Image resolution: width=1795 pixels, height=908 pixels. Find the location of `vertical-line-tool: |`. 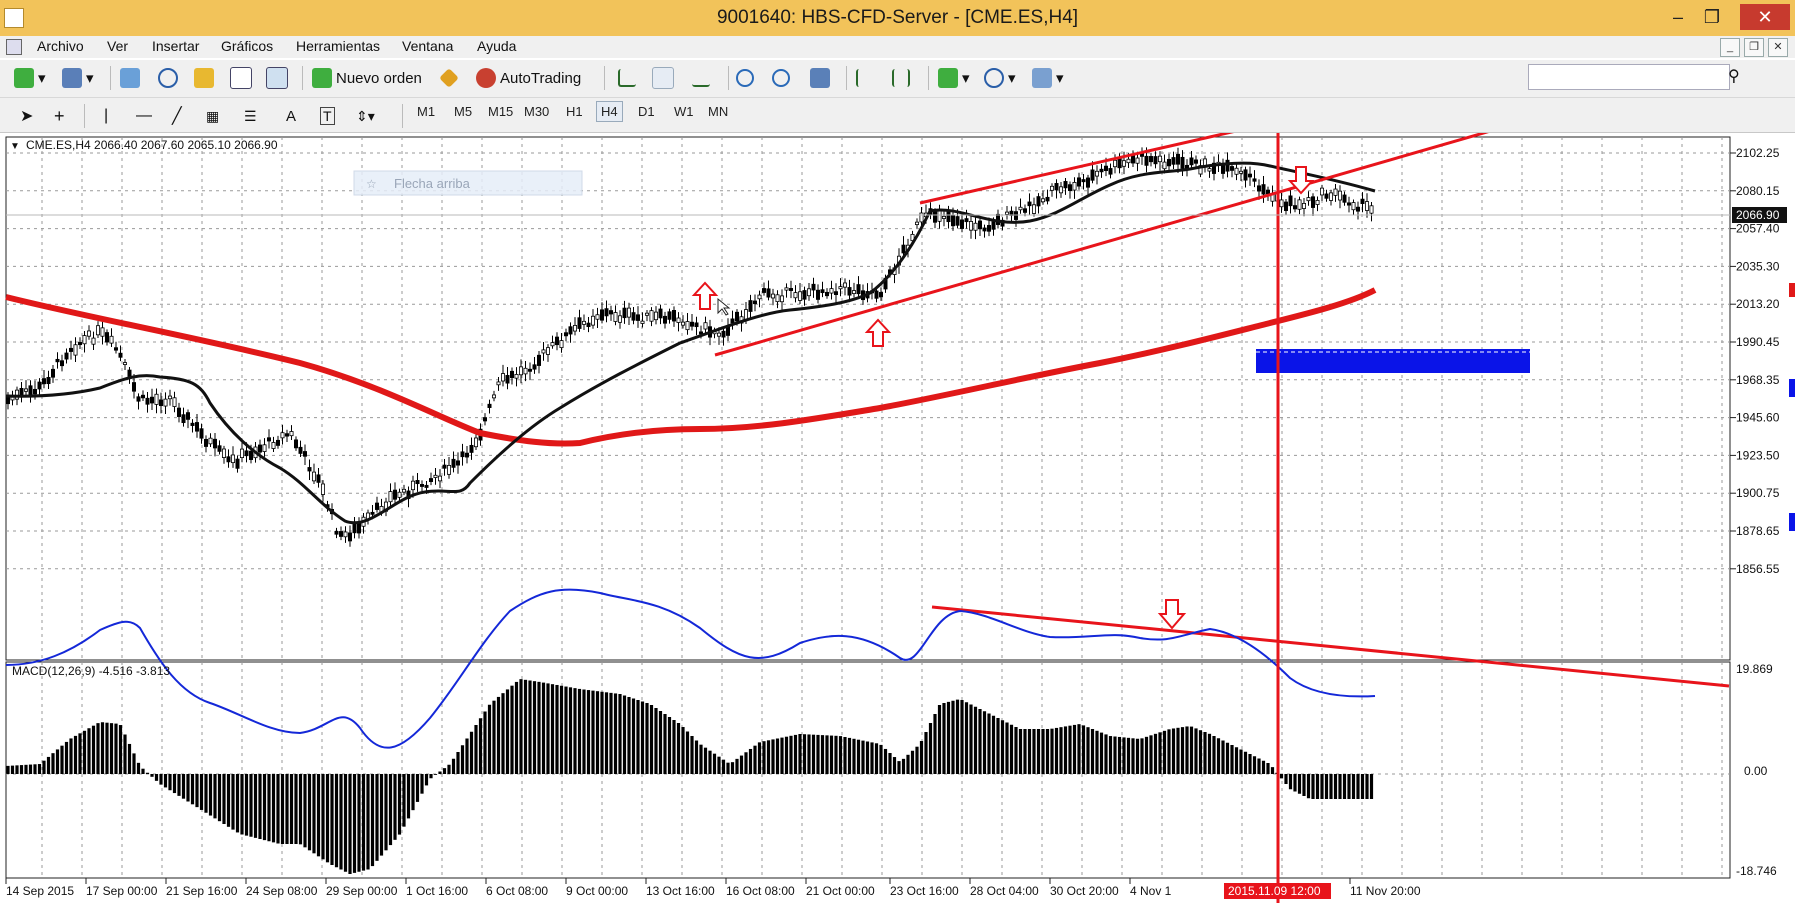

vertical-line-tool: | is located at coordinates (106, 116).